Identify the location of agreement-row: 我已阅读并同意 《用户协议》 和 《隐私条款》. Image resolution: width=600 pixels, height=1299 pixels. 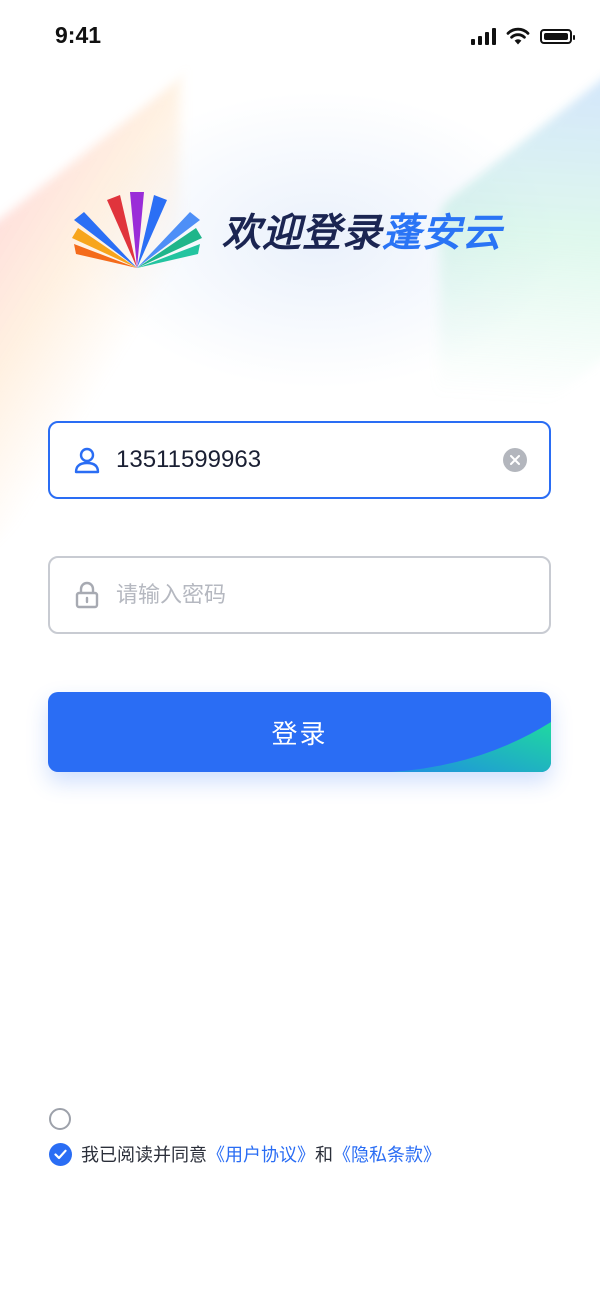
(245, 1154).